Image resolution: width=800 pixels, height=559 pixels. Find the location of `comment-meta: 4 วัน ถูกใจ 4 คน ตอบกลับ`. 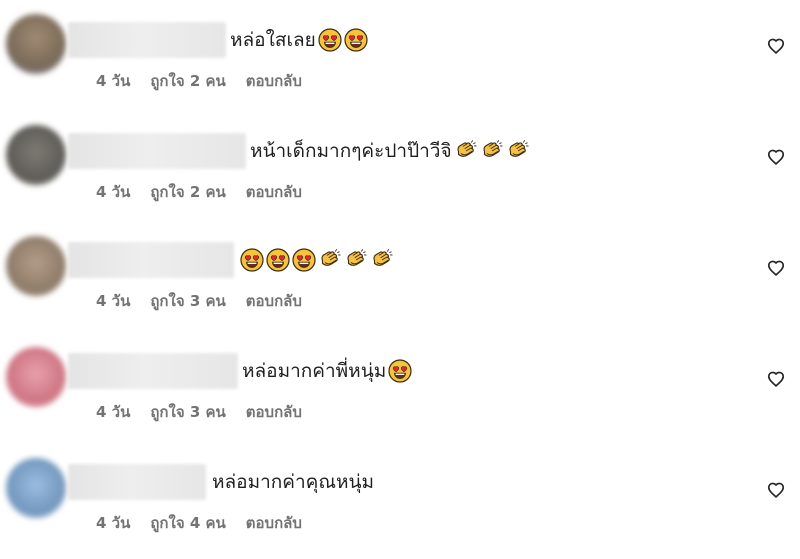

comment-meta: 4 วัน ถูกใจ 4 คน ตอบกลับ is located at coordinates (199, 523).